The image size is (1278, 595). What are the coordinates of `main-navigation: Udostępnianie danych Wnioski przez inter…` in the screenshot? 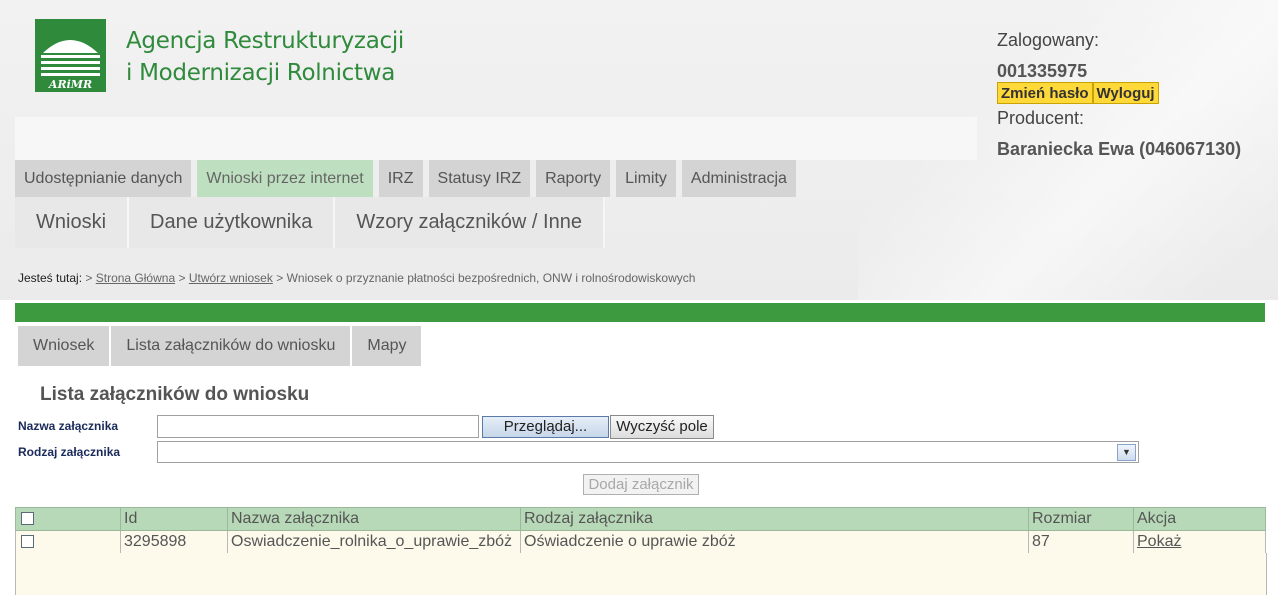 It's located at (405, 178).